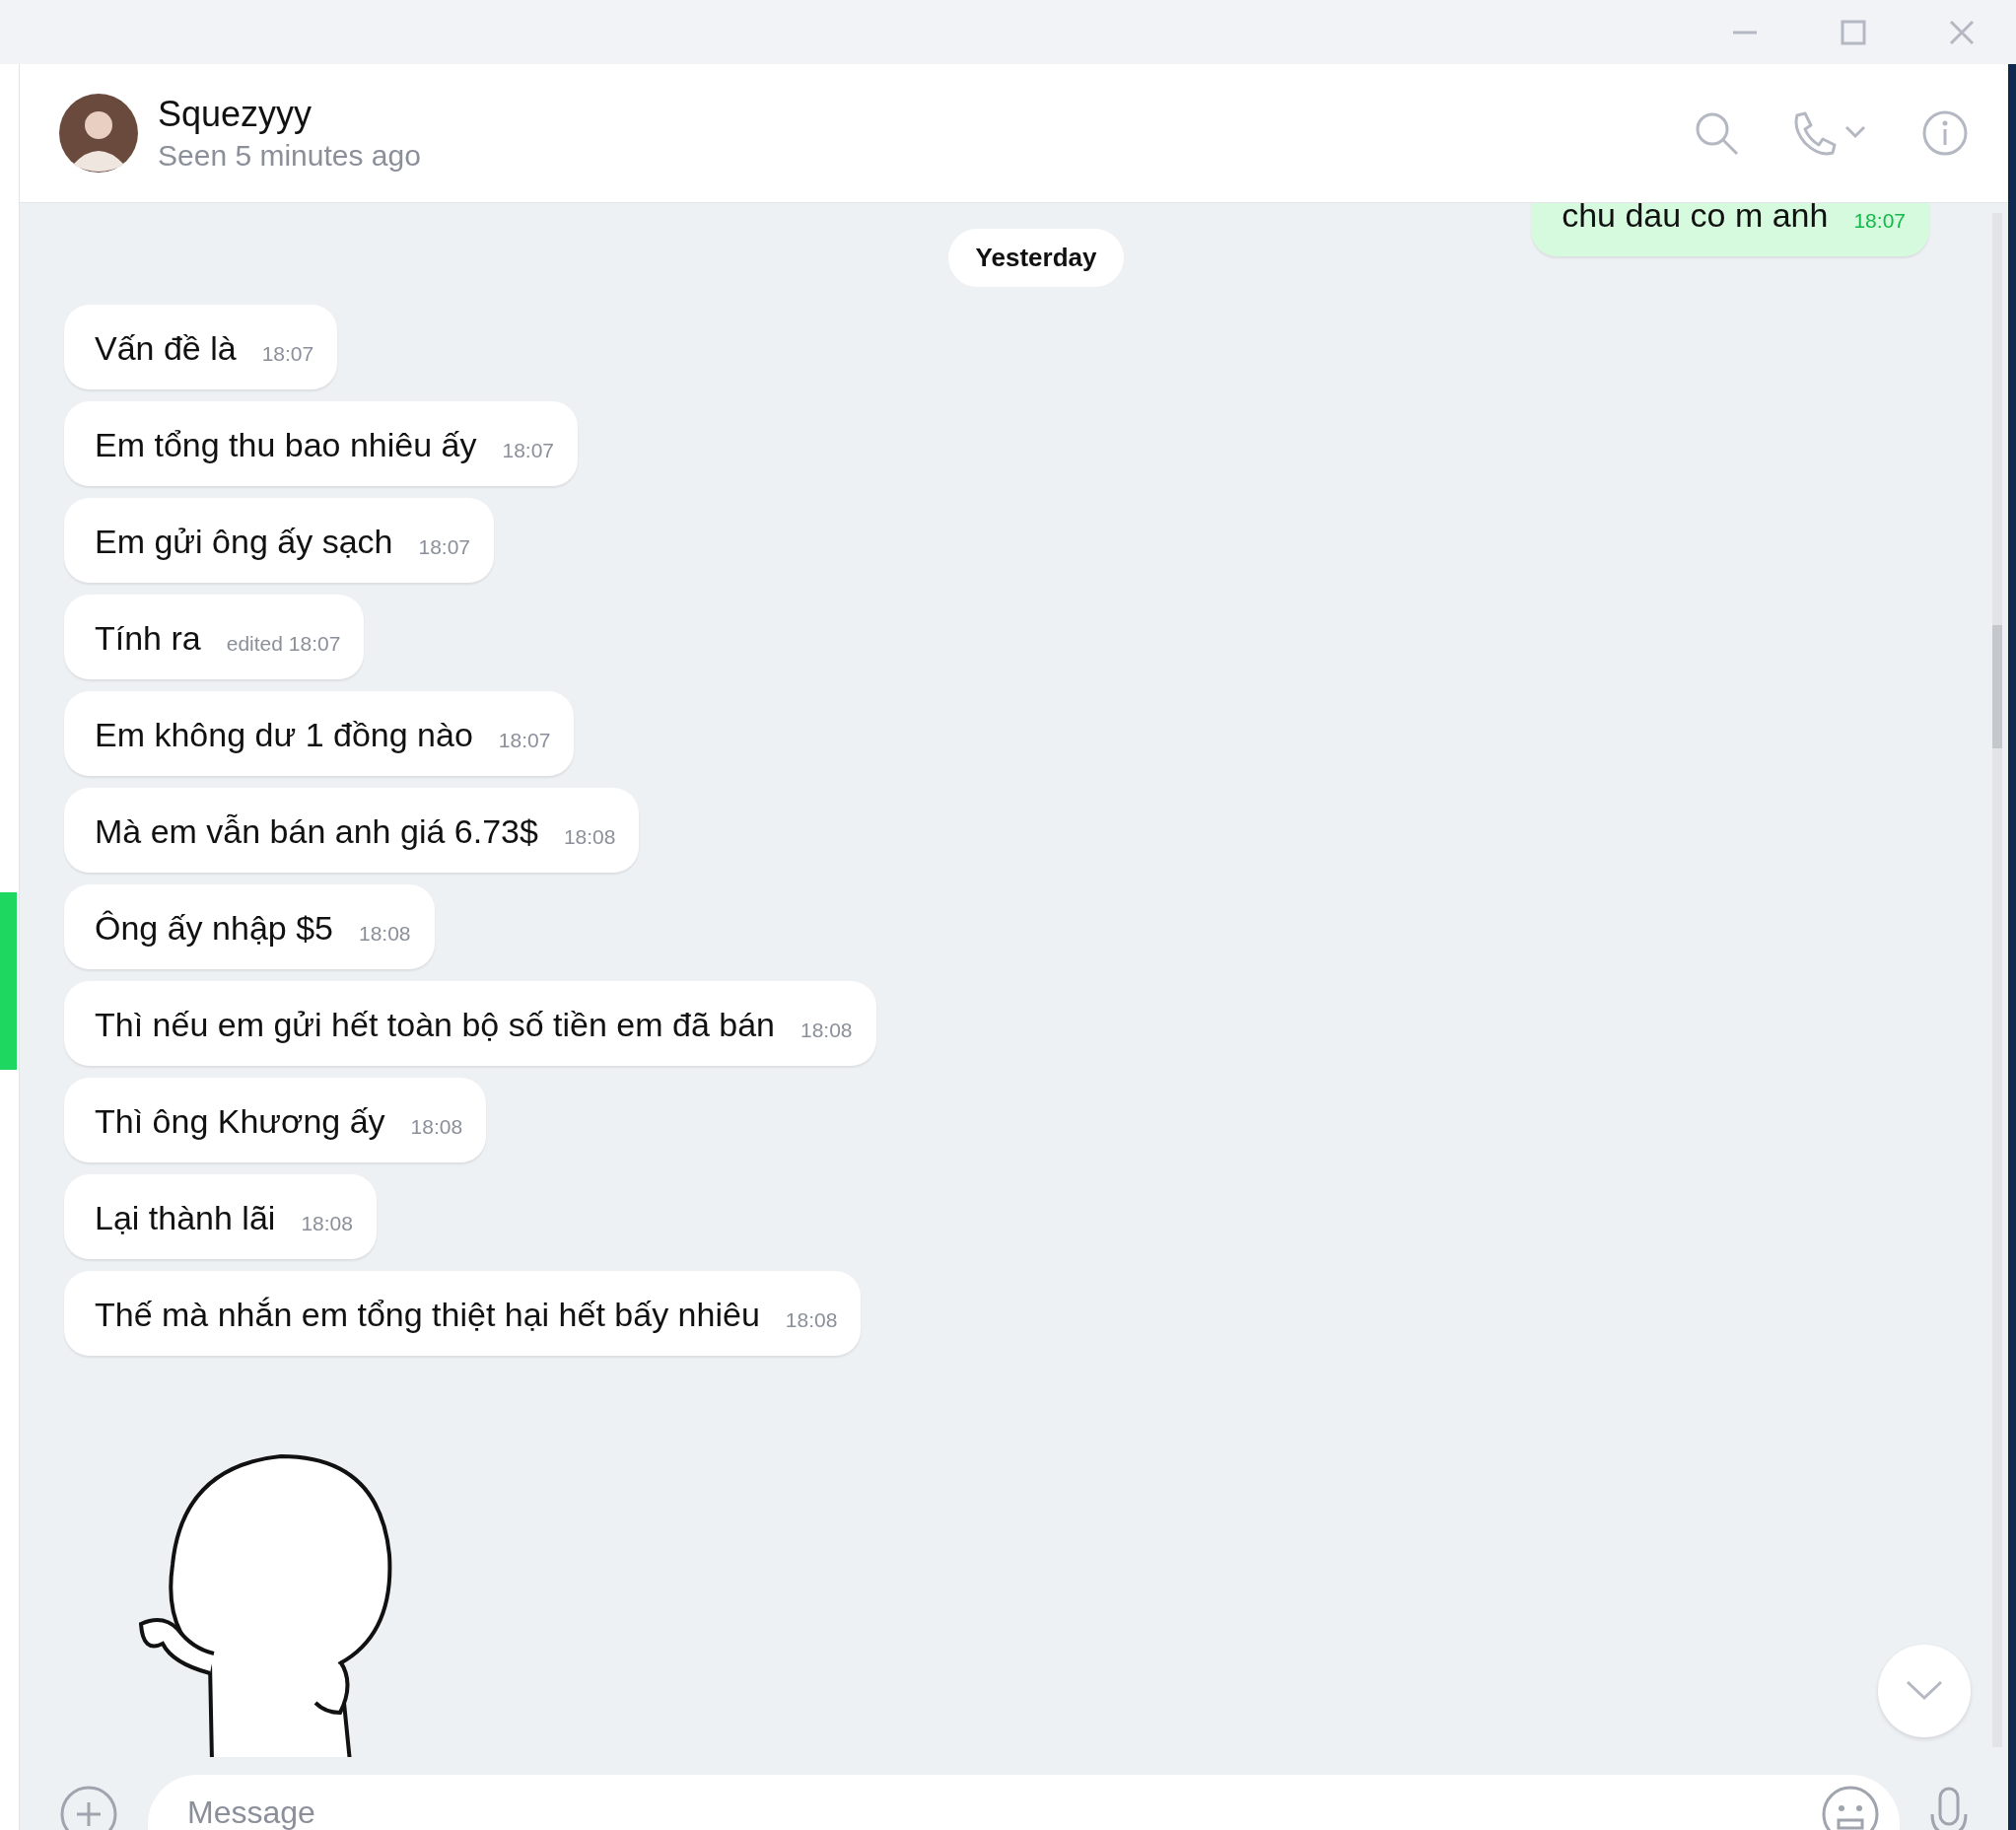  What do you see at coordinates (435, 1024) in the screenshot?
I see `message-text: Thì nếu em gửi hết toàn bộ số tiền em đã bán` at bounding box center [435, 1024].